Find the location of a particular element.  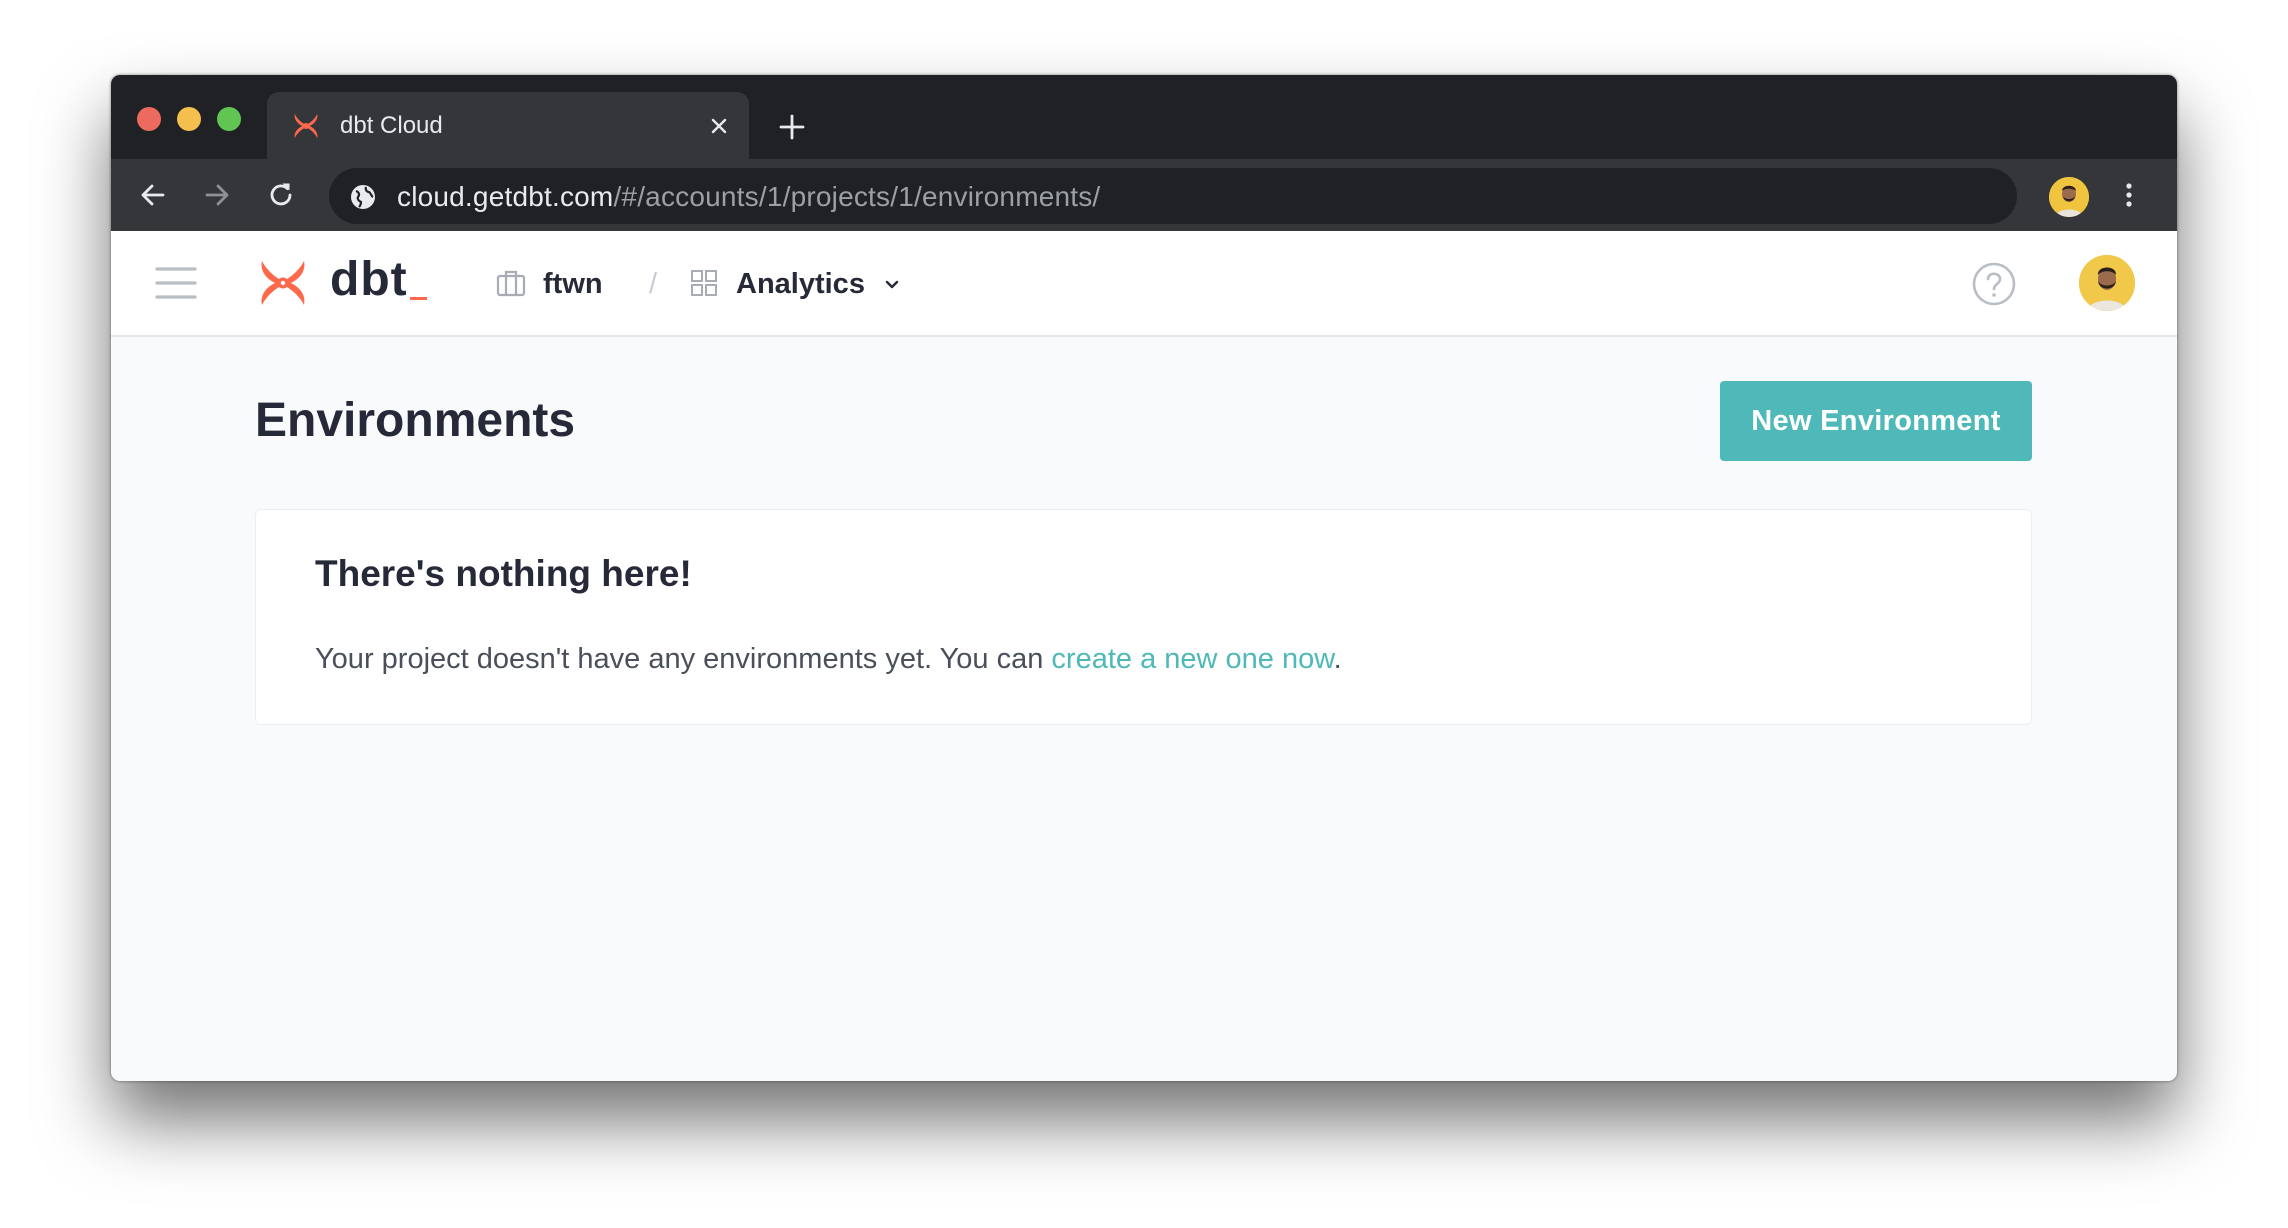

briefcase-icon is located at coordinates (511, 283).